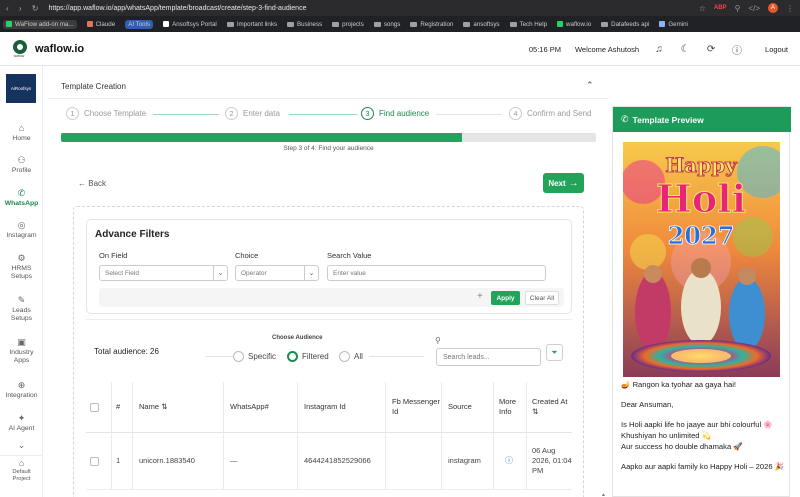  I want to click on add-filter-icon: +, so click(480, 296).